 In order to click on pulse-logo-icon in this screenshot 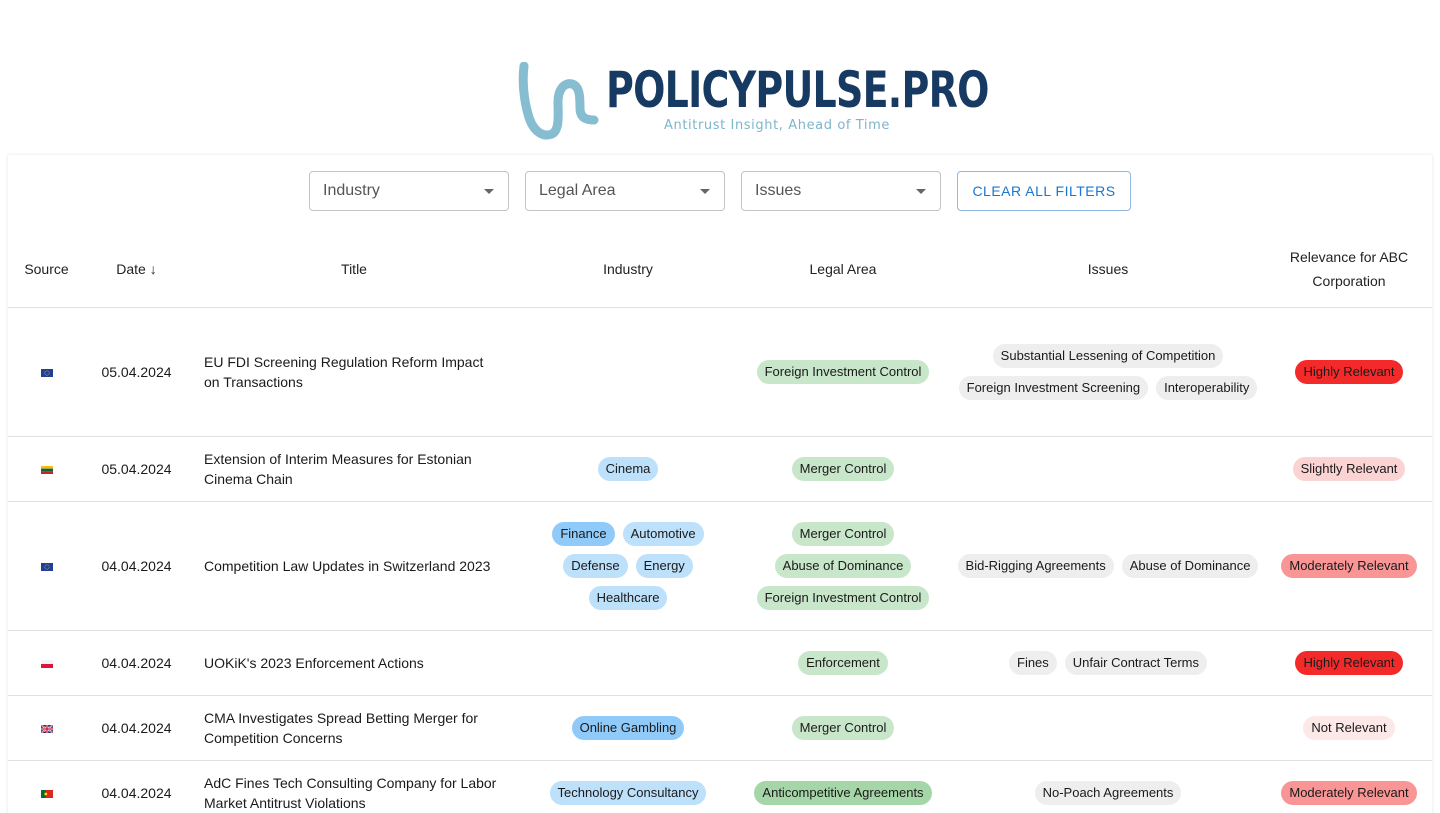, I will do `click(558, 101)`.